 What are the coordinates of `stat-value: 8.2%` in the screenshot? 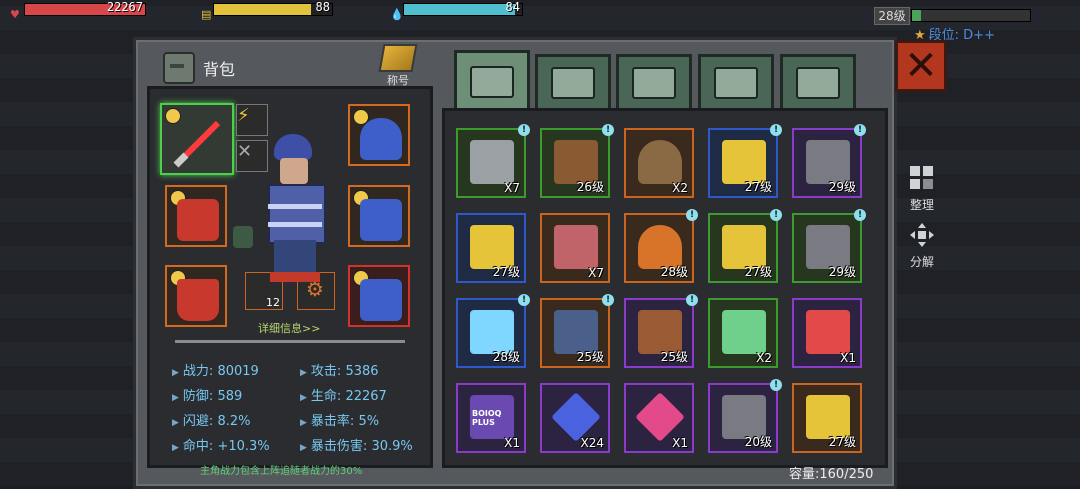 It's located at (234, 421).